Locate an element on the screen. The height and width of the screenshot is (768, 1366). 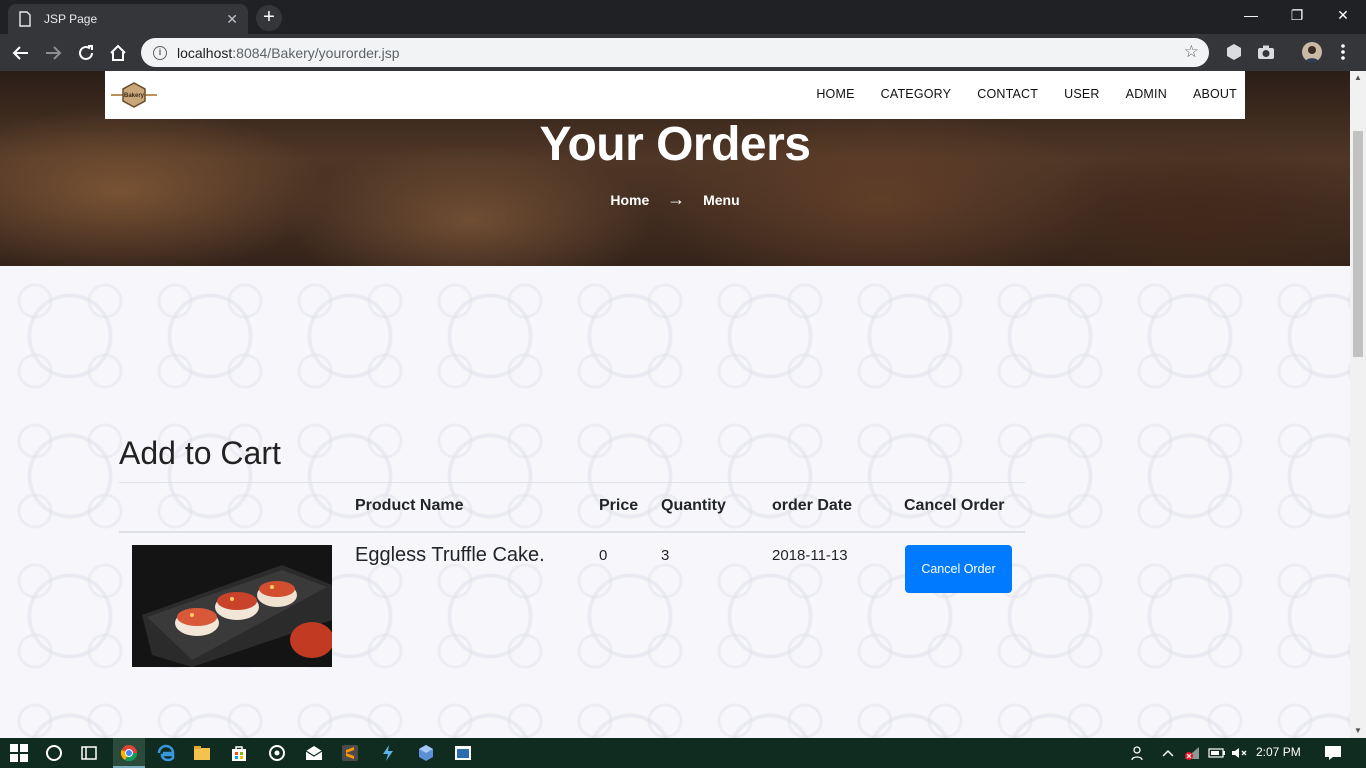
breadcrumb-current: Menu is located at coordinates (721, 200).